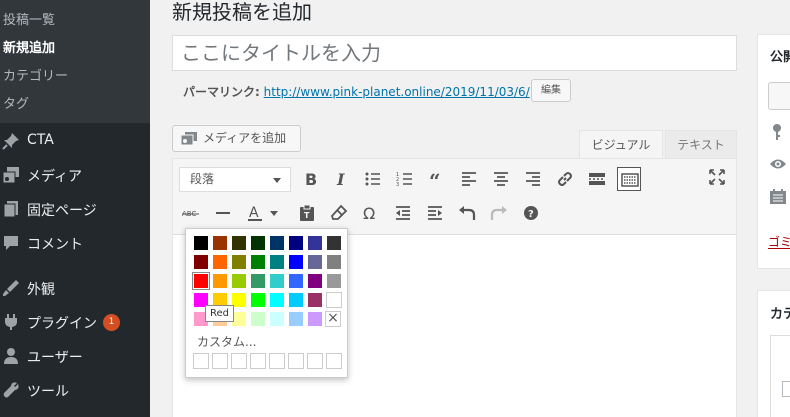  I want to click on sidebar-item-pages: 固定ページ, so click(75, 209).